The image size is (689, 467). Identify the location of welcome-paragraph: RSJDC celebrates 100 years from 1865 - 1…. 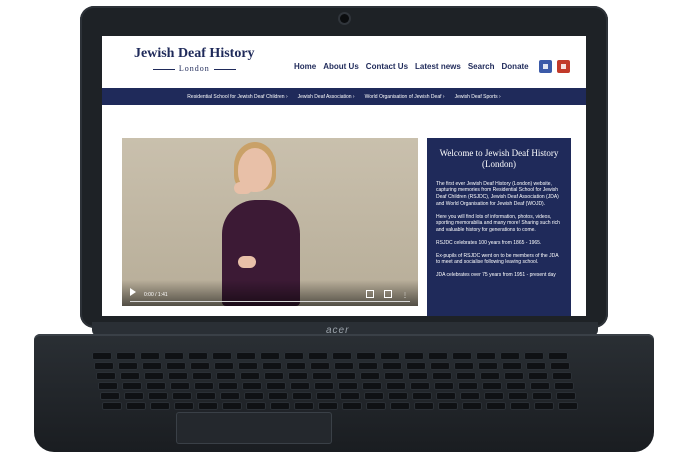
(489, 242).